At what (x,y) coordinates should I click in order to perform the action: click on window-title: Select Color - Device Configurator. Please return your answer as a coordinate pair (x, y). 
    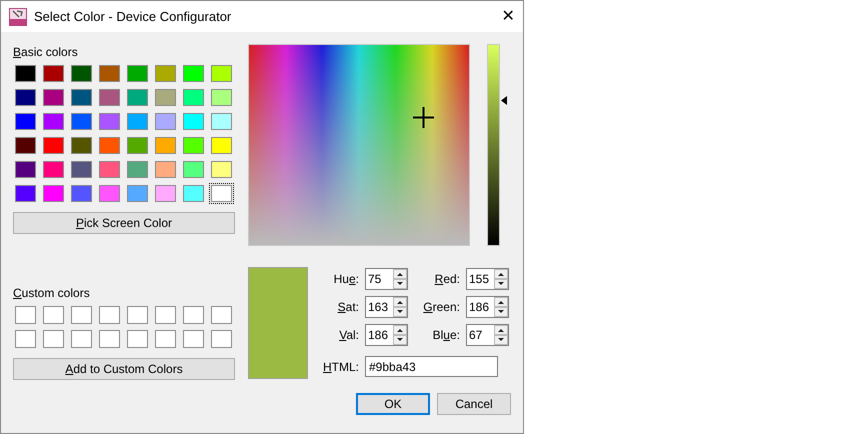
    Looking at the image, I should click on (133, 17).